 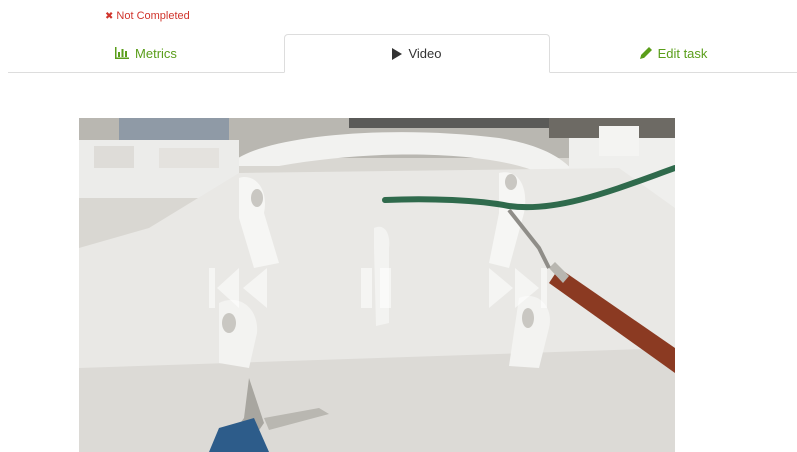 What do you see at coordinates (109, 16) in the screenshot?
I see `close-icon: ✖` at bounding box center [109, 16].